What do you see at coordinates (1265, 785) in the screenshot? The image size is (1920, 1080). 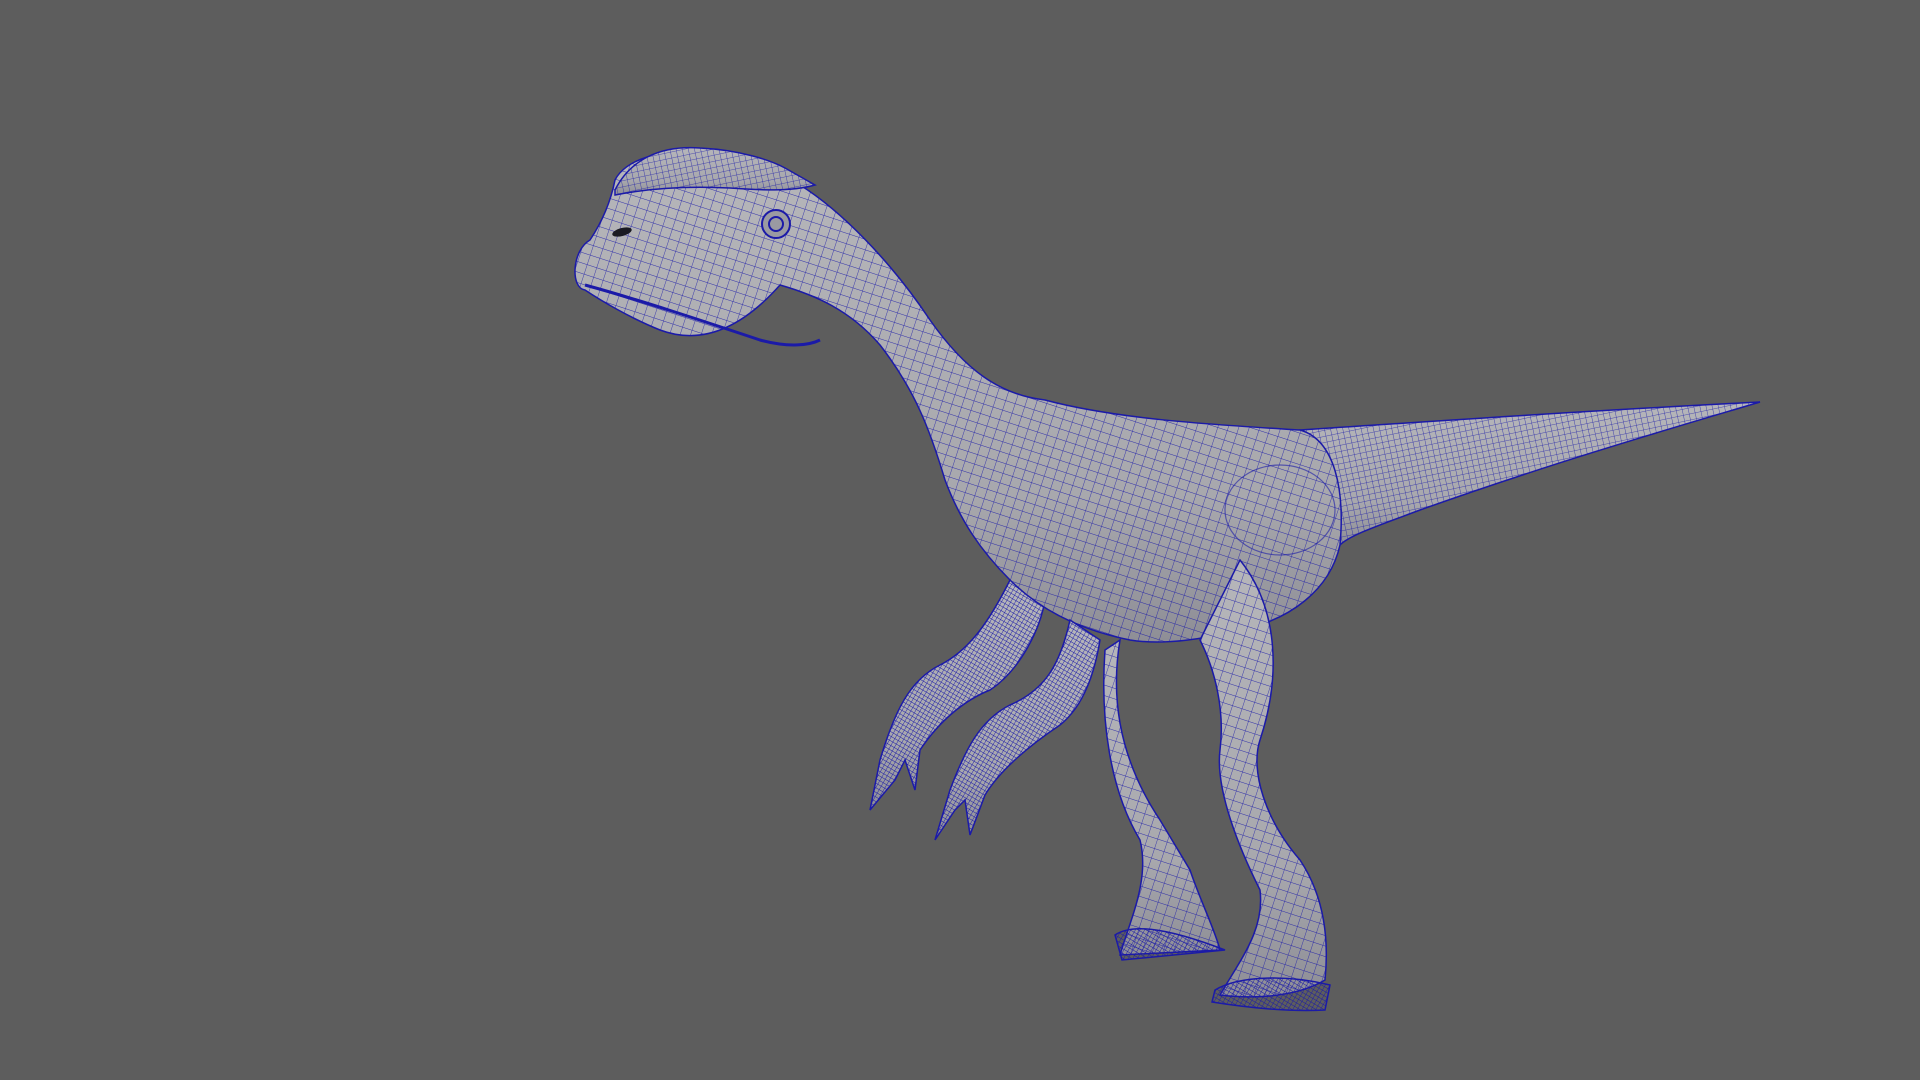 I see `dino-near-leg` at bounding box center [1265, 785].